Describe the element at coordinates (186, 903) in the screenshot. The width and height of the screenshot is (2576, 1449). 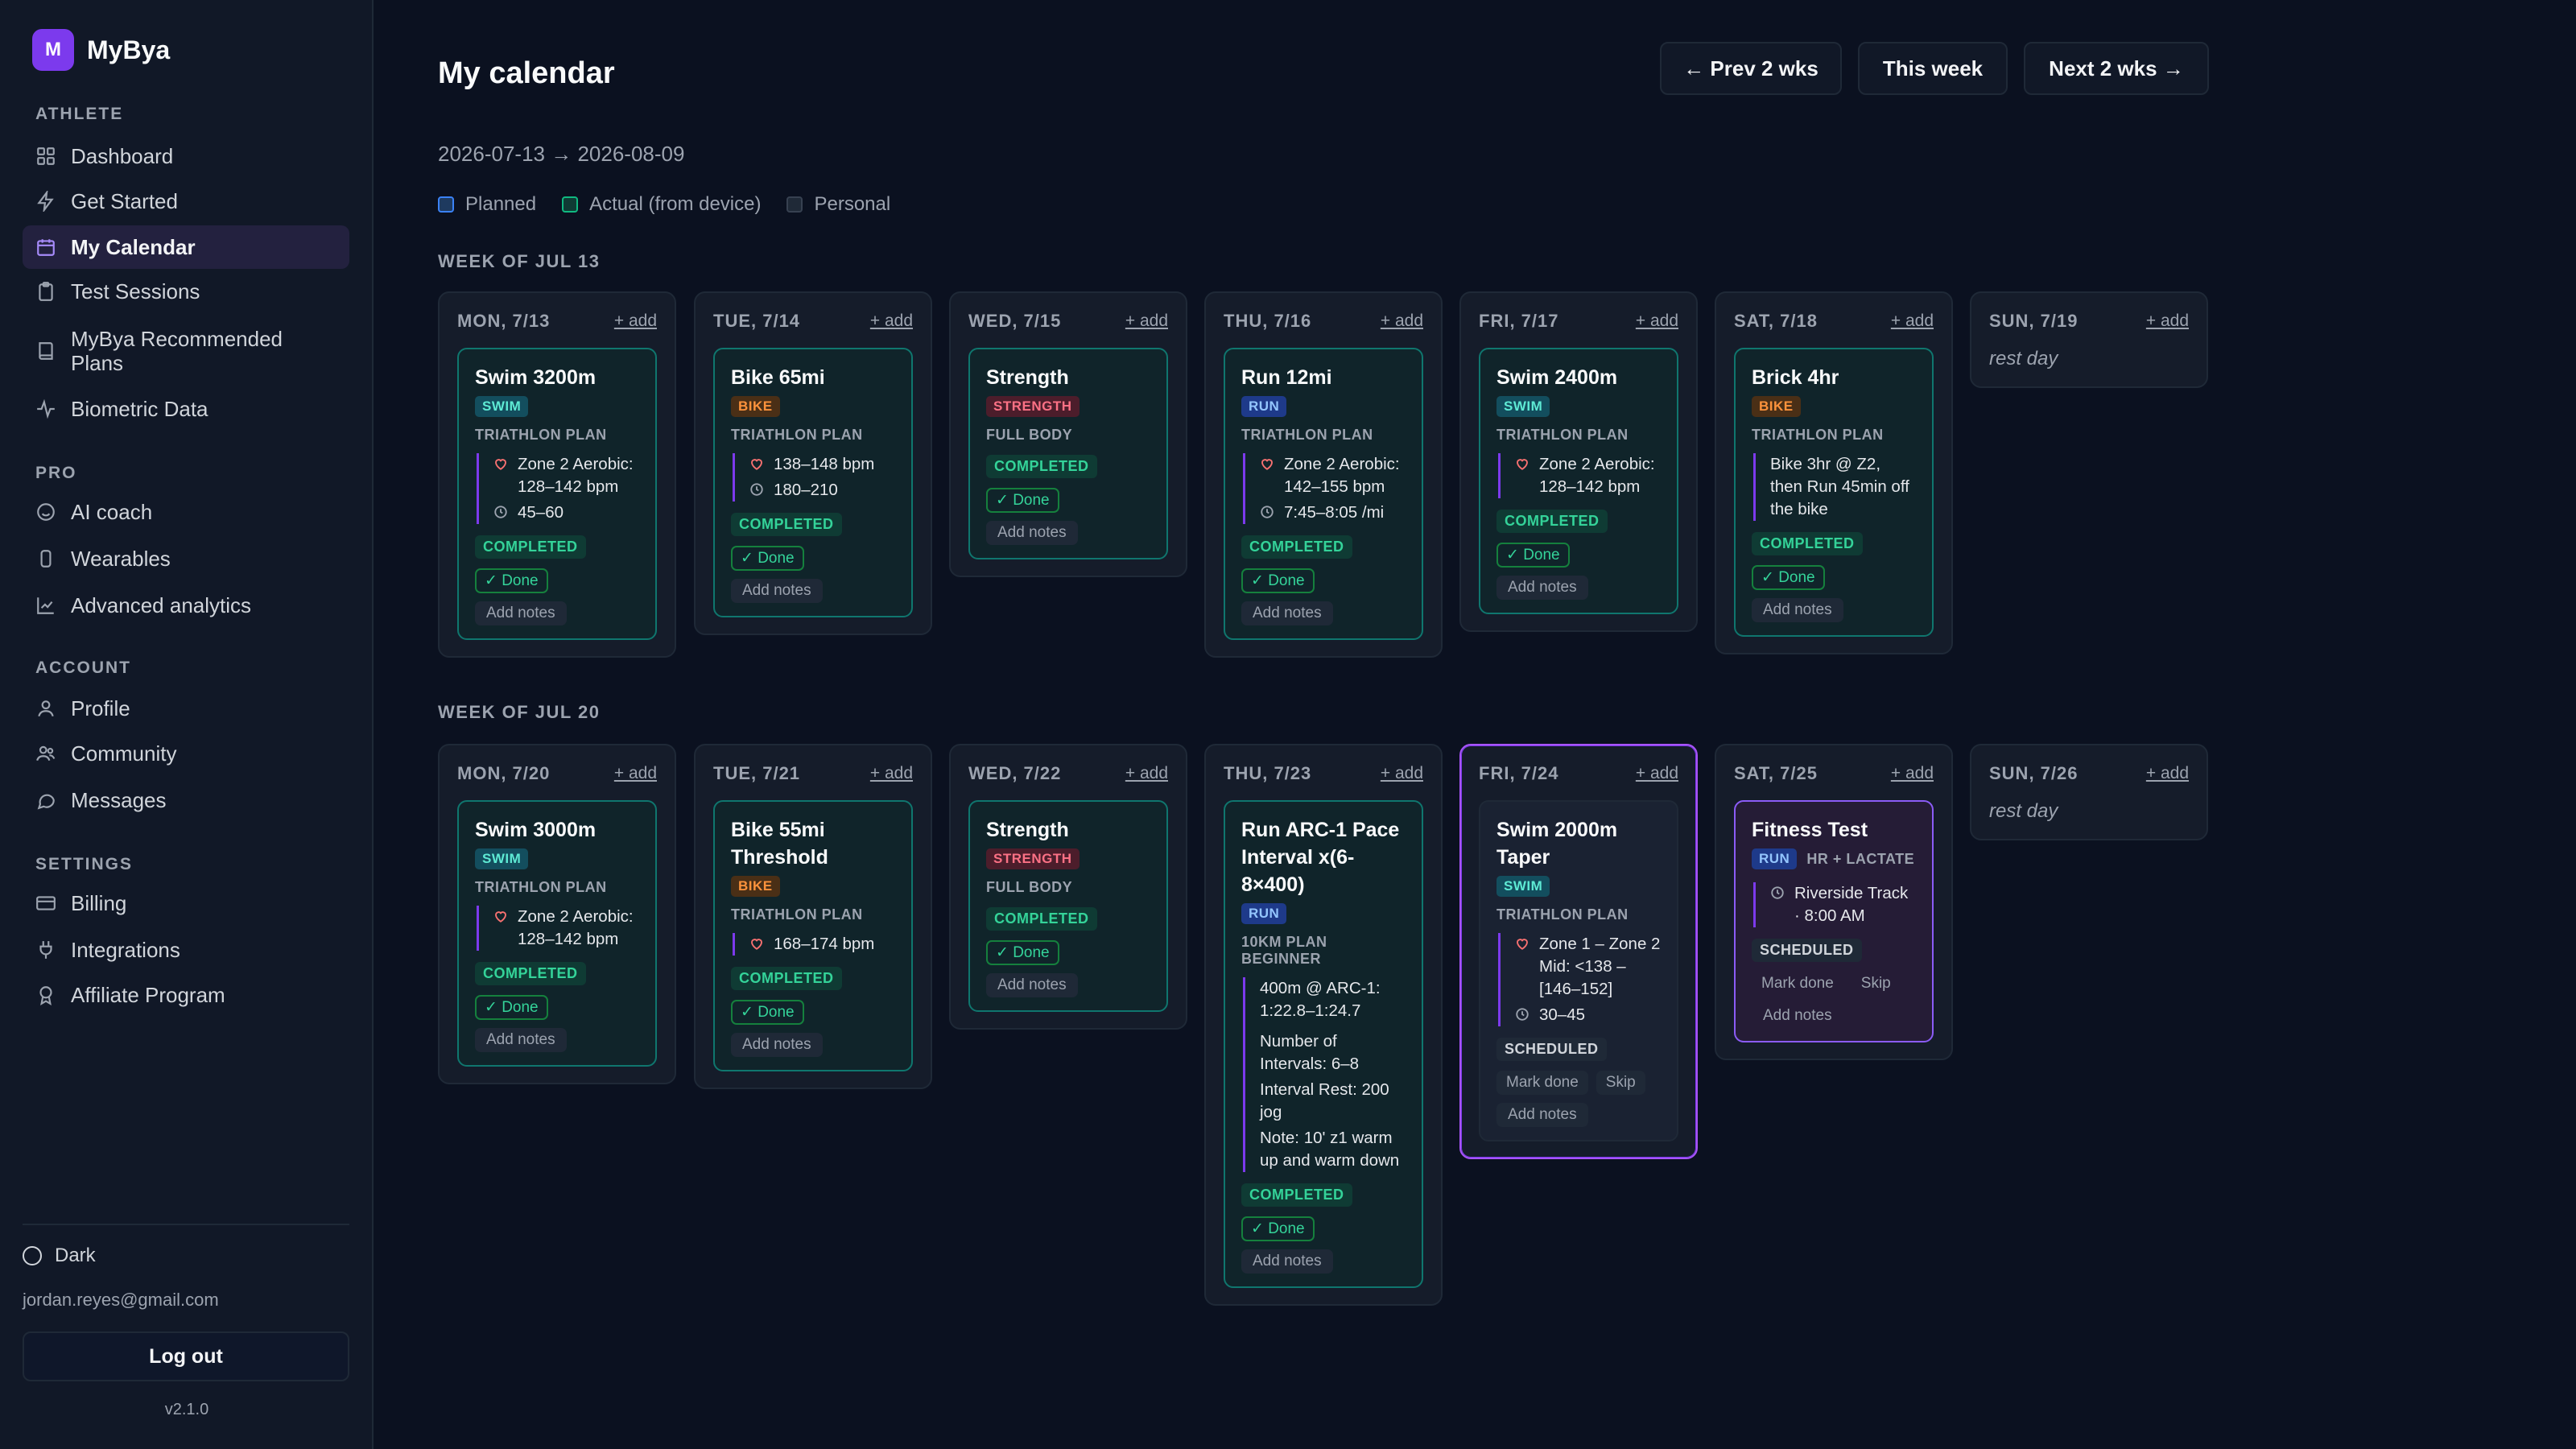
I see `sidebar-item-billing: Billing` at that location.